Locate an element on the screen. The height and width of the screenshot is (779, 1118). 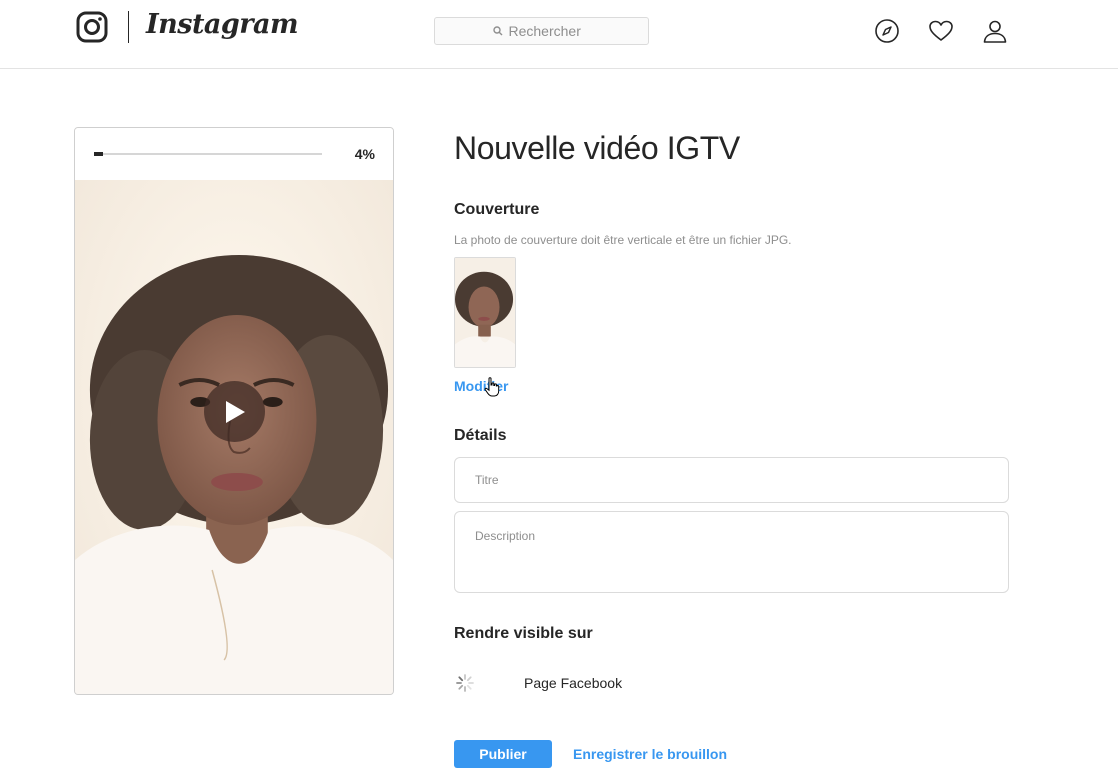
upload-progress-bar is located at coordinates (208, 154).